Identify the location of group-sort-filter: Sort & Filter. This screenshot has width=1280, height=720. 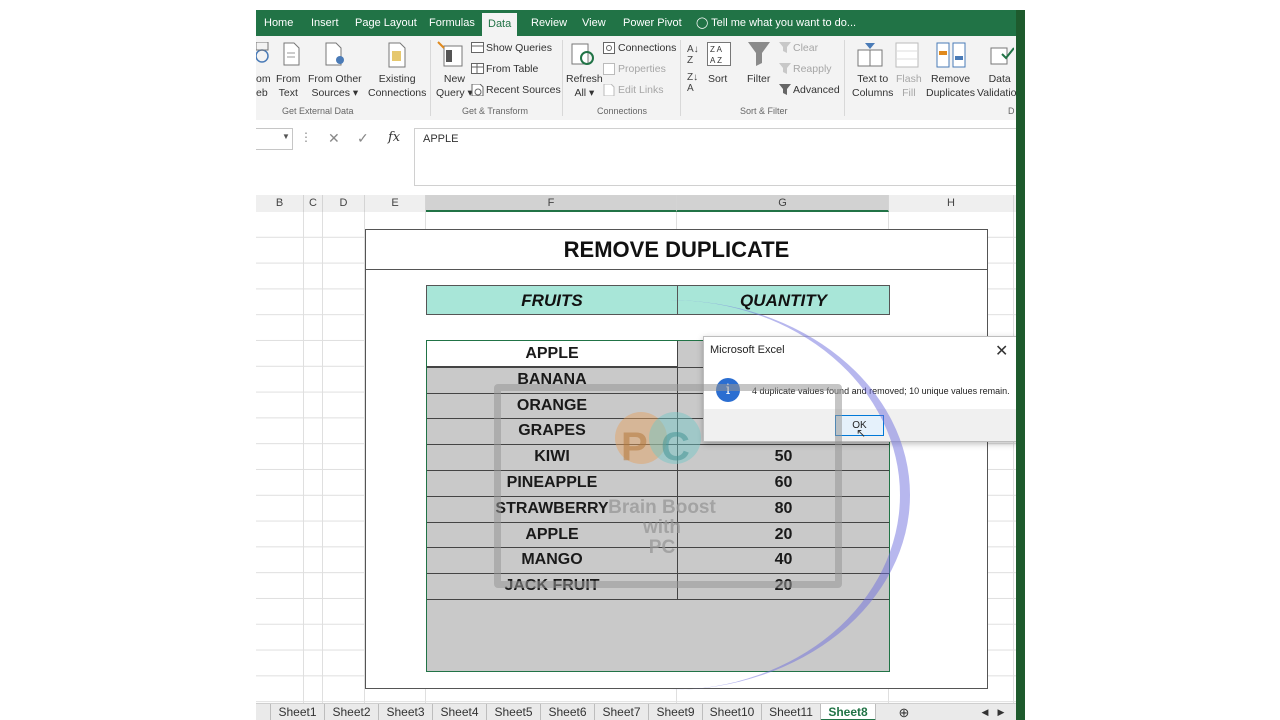
(764, 111).